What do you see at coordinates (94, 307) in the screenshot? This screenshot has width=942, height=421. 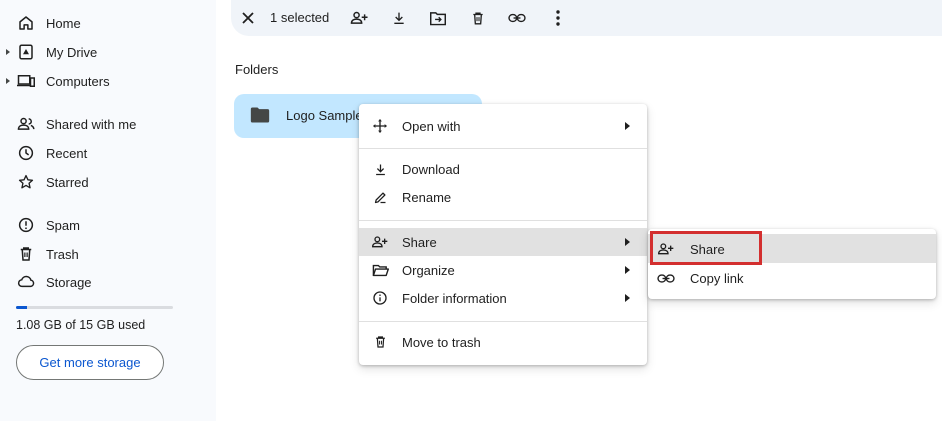 I see `storage-progress-bar` at bounding box center [94, 307].